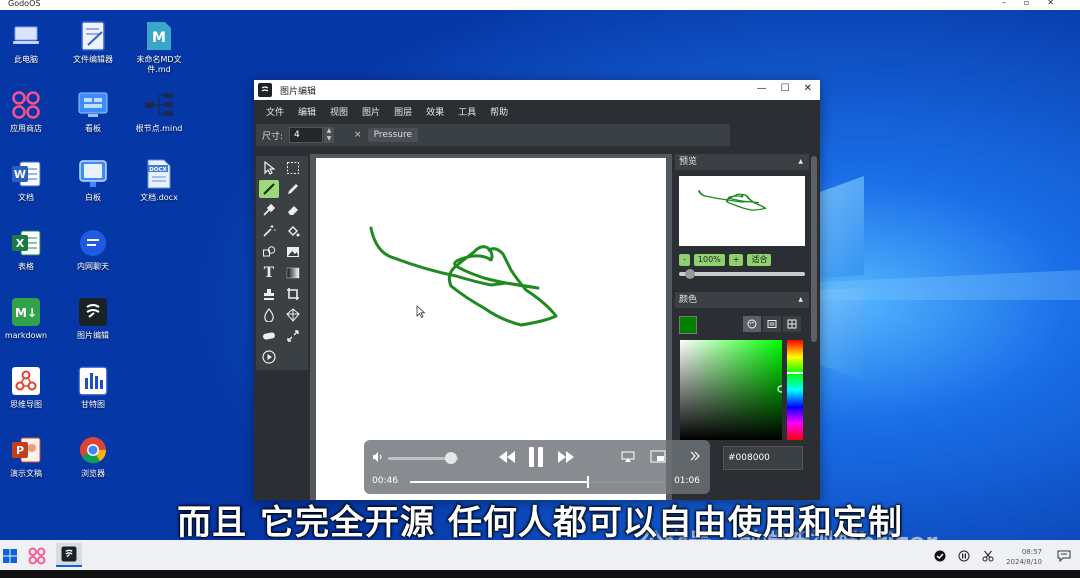 Image resolution: width=1080 pixels, height=578 pixels. What do you see at coordinates (752, 324) in the screenshot?
I see `palette-mode-icon` at bounding box center [752, 324].